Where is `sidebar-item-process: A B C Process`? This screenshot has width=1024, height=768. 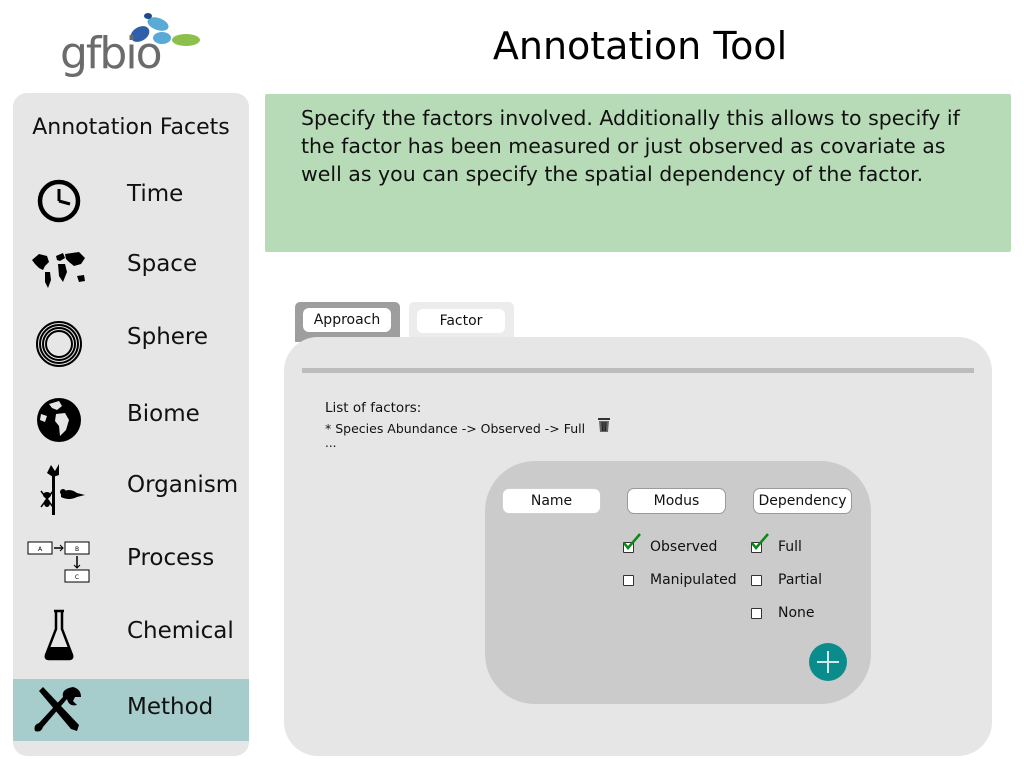 sidebar-item-process: A B C Process is located at coordinates (131, 561).